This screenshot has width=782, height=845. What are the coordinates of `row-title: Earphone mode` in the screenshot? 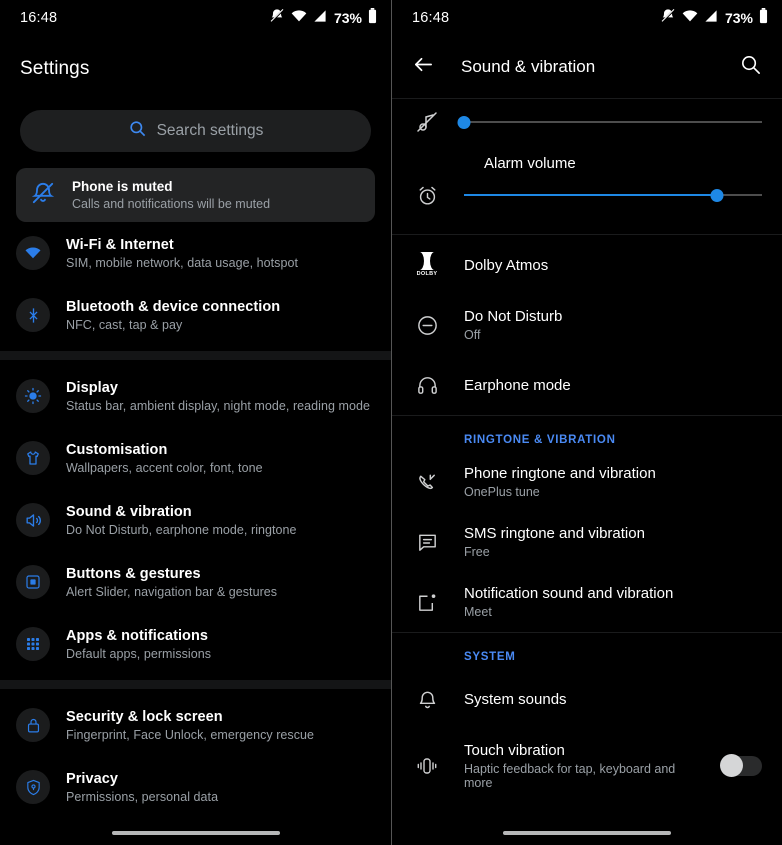 It's located at (517, 385).